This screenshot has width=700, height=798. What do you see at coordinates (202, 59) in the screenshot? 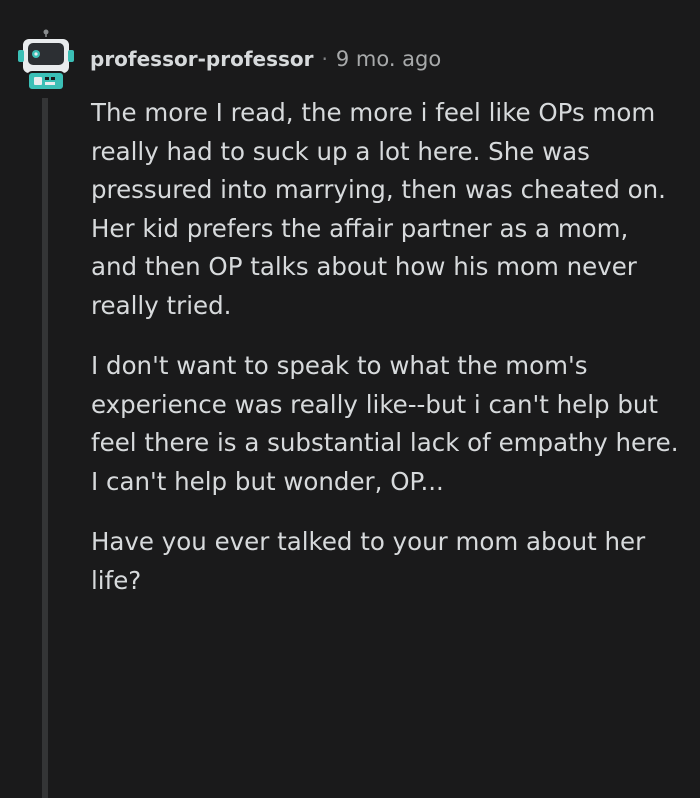
I see `username-link: professor-professor` at bounding box center [202, 59].